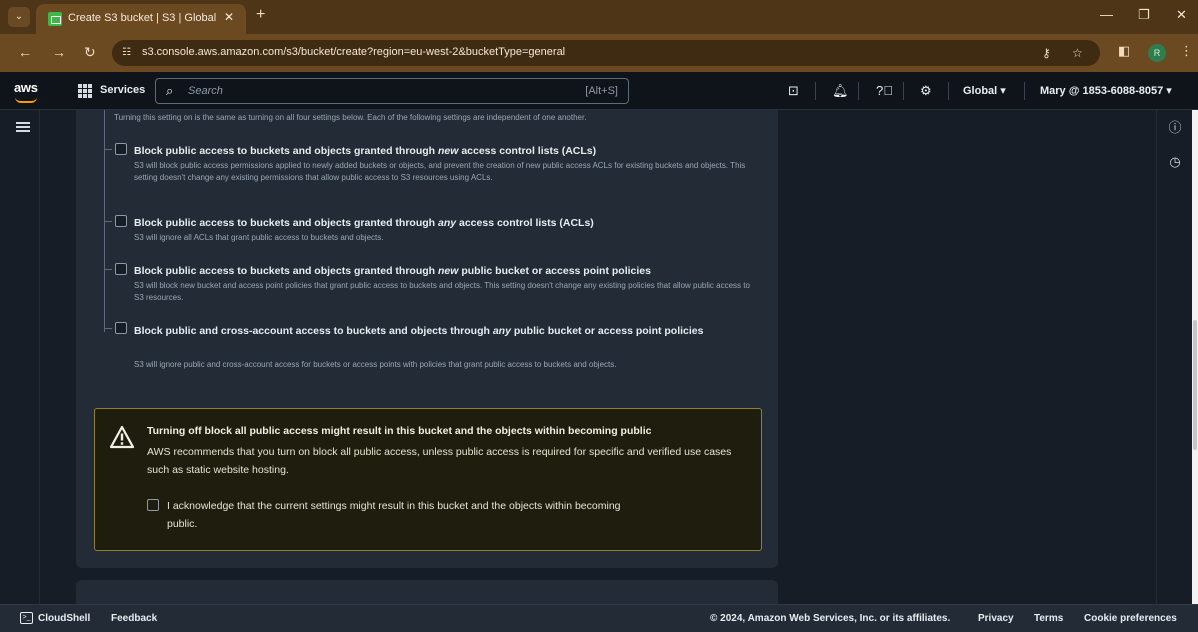 Image resolution: width=1198 pixels, height=632 pixels. I want to click on search-icon: ⌕, so click(170, 90).